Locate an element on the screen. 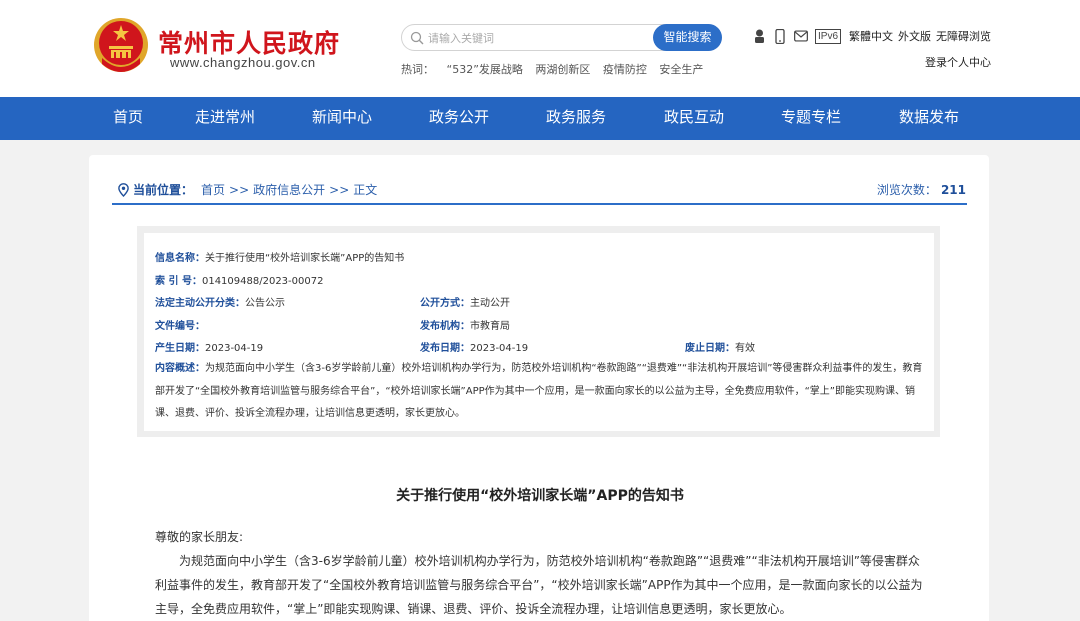 The height and width of the screenshot is (621, 1080). info-published: 发布日期：2023-04-19 is located at coordinates (474, 346).